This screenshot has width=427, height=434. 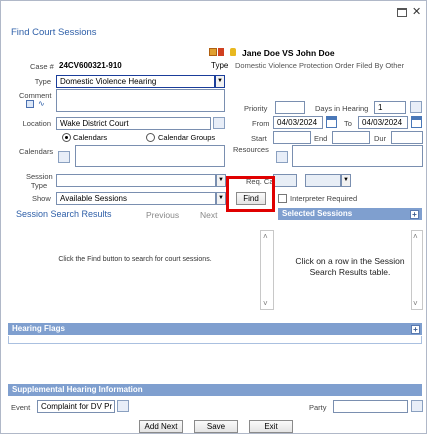 What do you see at coordinates (133, 123) in the screenshot?
I see `location-field: Wake District Court` at bounding box center [133, 123].